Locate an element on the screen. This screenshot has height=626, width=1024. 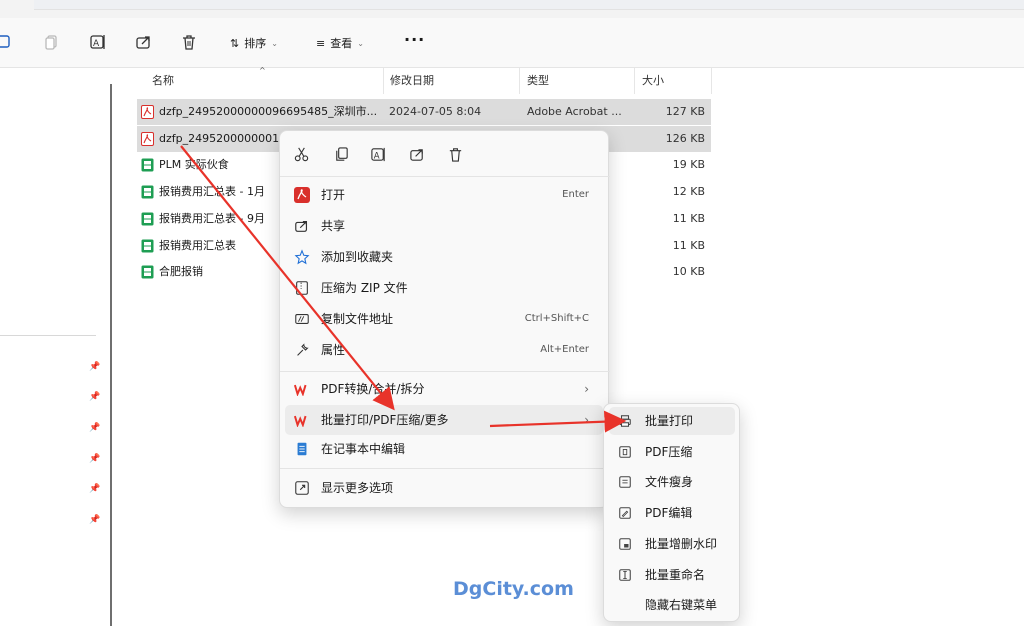
cut-icon is located at coordinates (301, 154).